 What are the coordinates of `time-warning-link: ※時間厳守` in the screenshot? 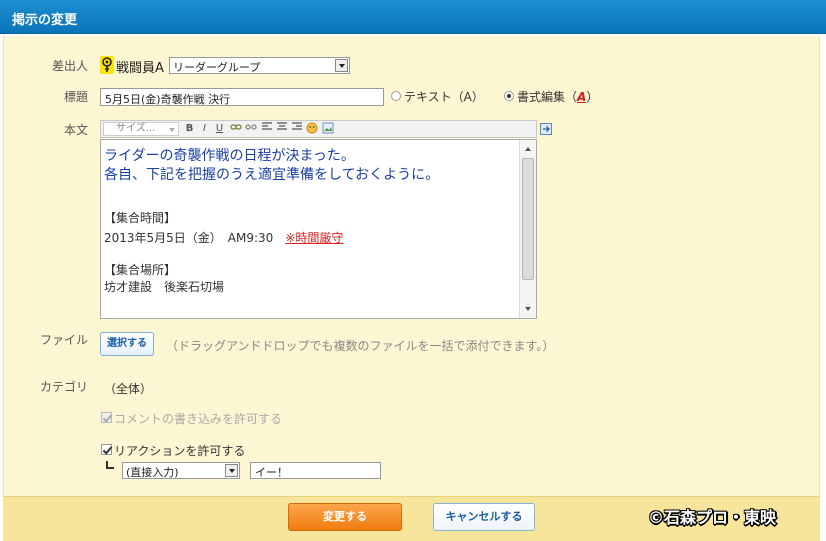 It's located at (314, 238).